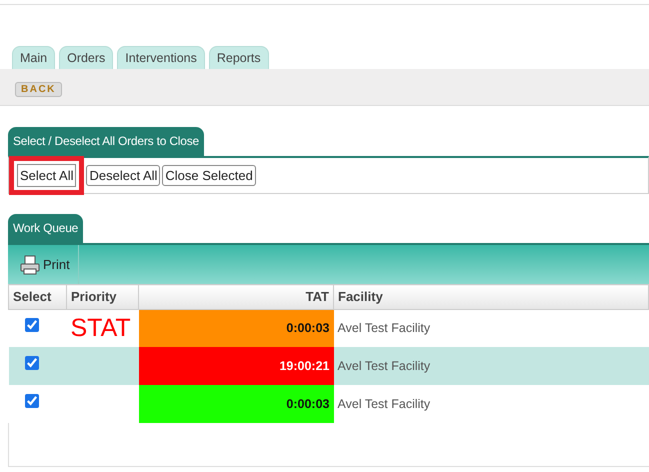 The height and width of the screenshot is (472, 649). What do you see at coordinates (236, 366) in the screenshot?
I see `tat-cell: 19:00:21` at bounding box center [236, 366].